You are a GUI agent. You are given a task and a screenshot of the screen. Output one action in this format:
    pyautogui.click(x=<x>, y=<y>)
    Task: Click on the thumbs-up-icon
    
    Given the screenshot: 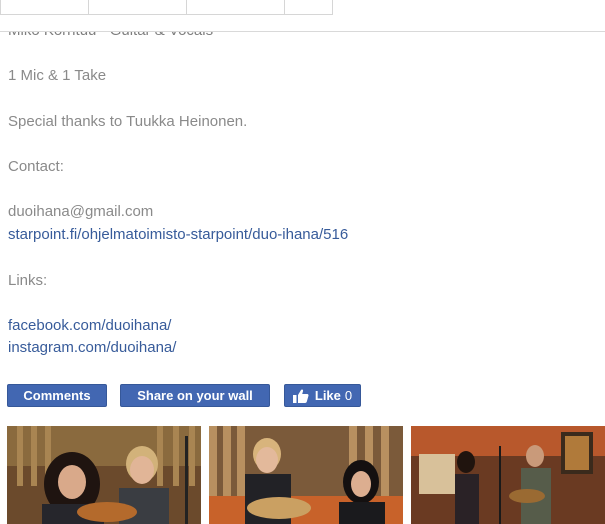 What is the action you would take?
    pyautogui.click(x=300, y=396)
    